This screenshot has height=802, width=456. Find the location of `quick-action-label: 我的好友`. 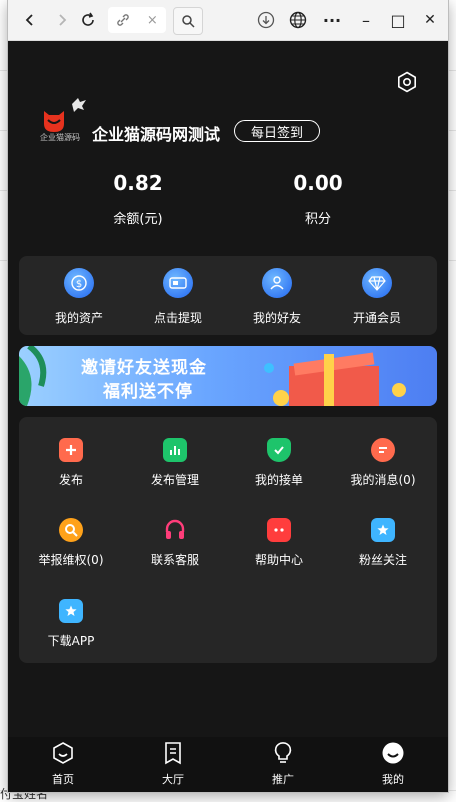

quick-action-label: 我的好友 is located at coordinates (276, 318).